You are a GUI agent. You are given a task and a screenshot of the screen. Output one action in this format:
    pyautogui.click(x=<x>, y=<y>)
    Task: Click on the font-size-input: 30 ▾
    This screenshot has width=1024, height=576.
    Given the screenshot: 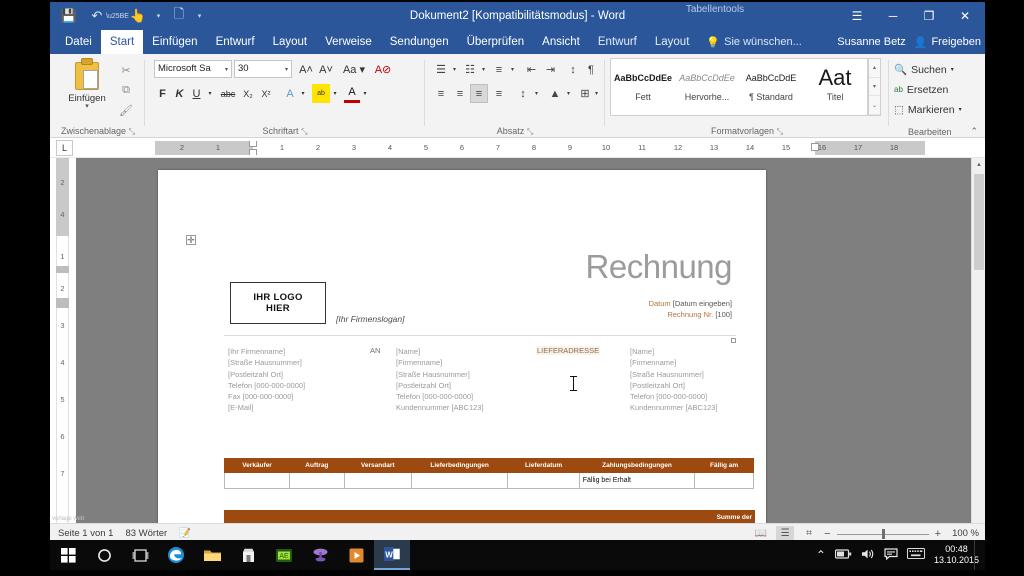 What is the action you would take?
    pyautogui.click(x=263, y=69)
    